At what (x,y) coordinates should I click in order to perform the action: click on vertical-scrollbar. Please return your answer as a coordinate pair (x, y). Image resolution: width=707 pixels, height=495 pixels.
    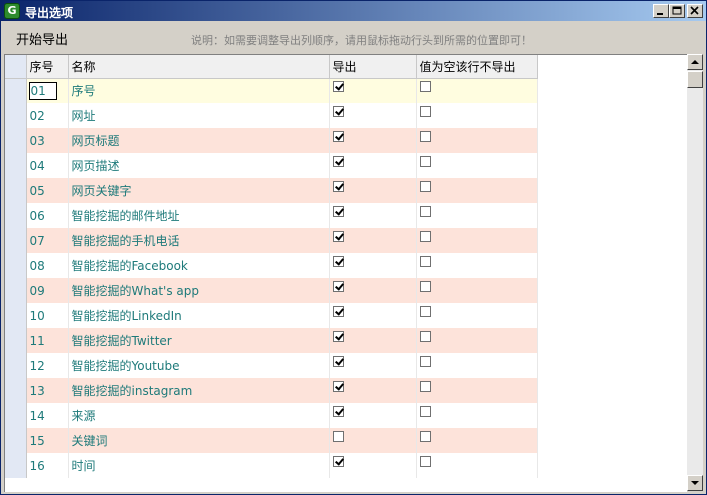
    Looking at the image, I should click on (695, 272).